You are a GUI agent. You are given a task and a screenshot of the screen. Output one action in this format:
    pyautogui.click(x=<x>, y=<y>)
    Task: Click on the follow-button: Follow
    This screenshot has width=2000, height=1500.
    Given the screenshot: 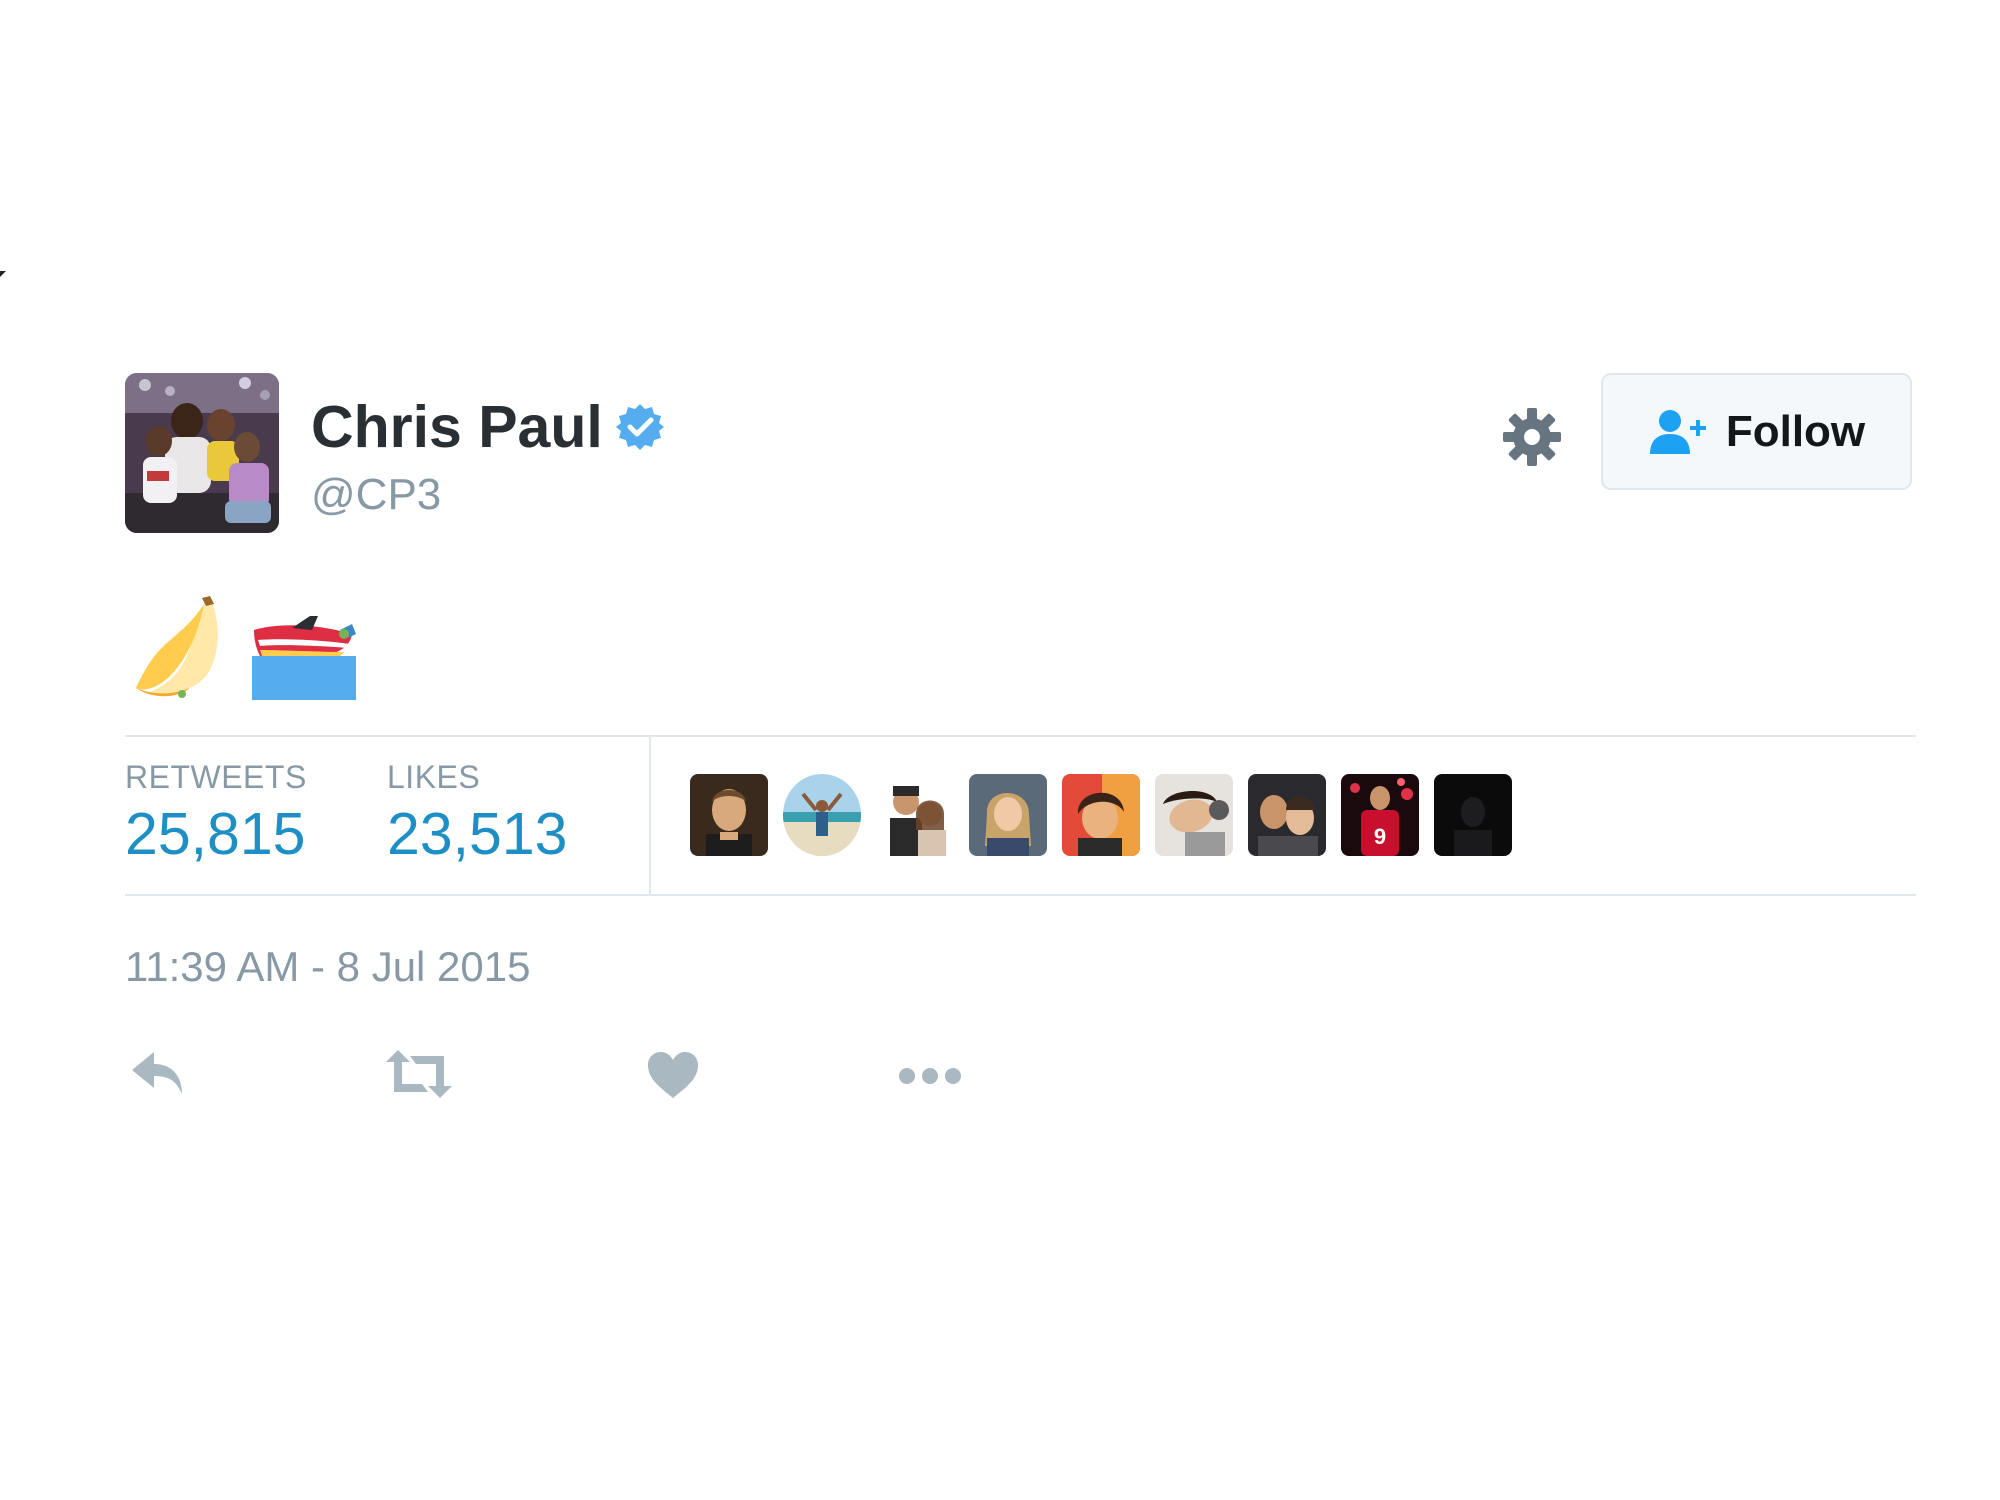 What is the action you would take?
    pyautogui.click(x=1756, y=431)
    